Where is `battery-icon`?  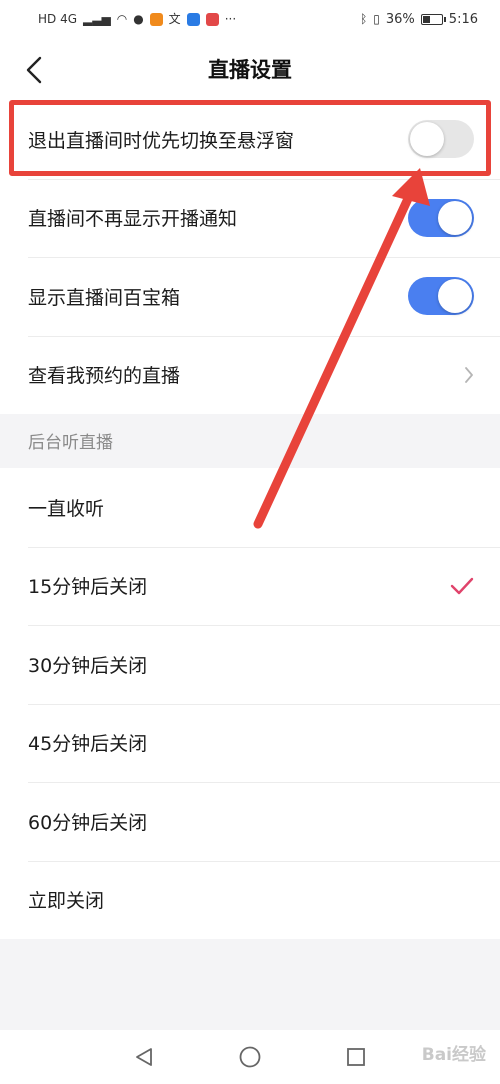
battery-icon is located at coordinates (433, 19).